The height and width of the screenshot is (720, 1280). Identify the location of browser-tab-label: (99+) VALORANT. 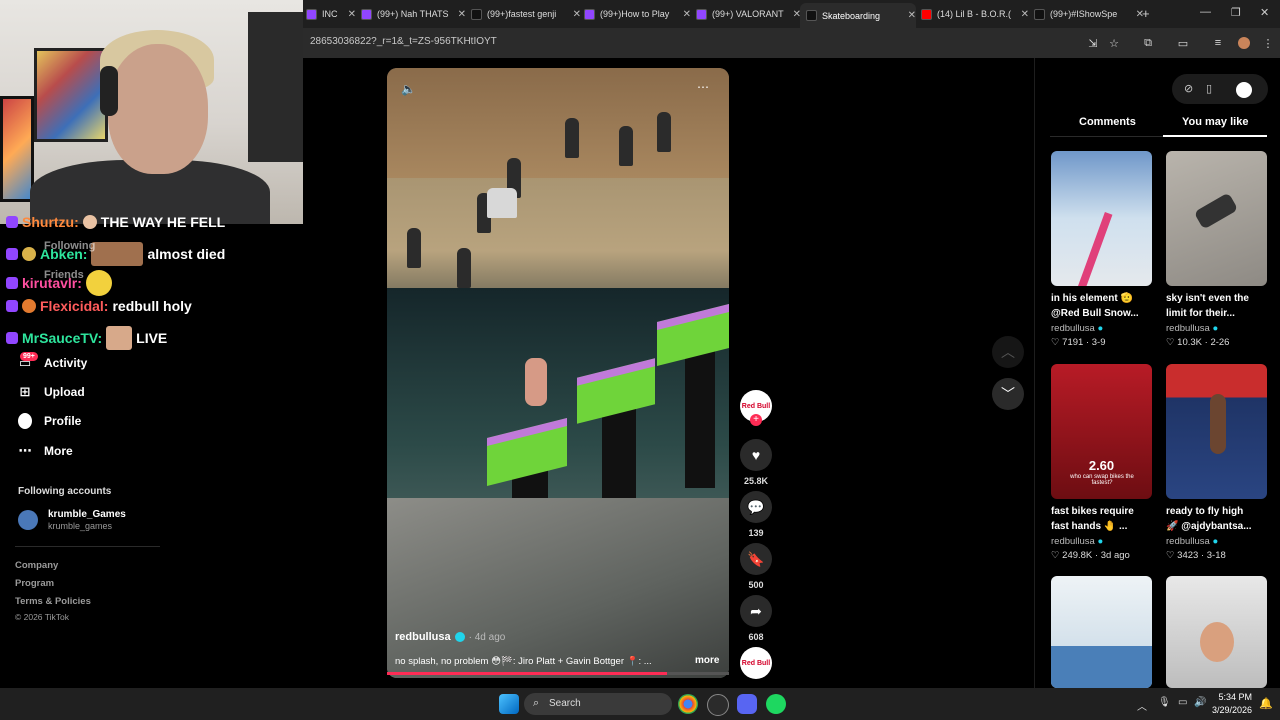
(748, 14).